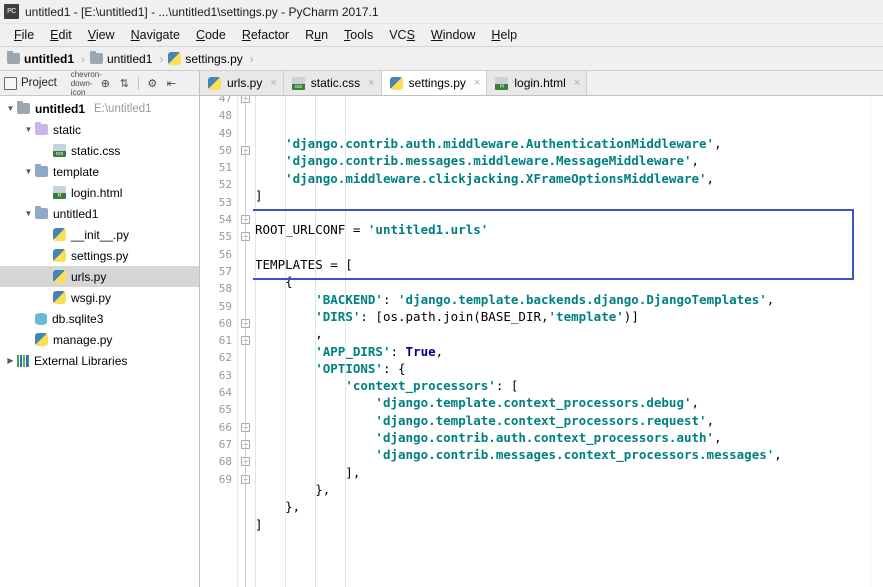 Image resolution: width=883 pixels, height=587 pixels. Describe the element at coordinates (59, 150) in the screenshot. I see `css-file-icon` at that location.